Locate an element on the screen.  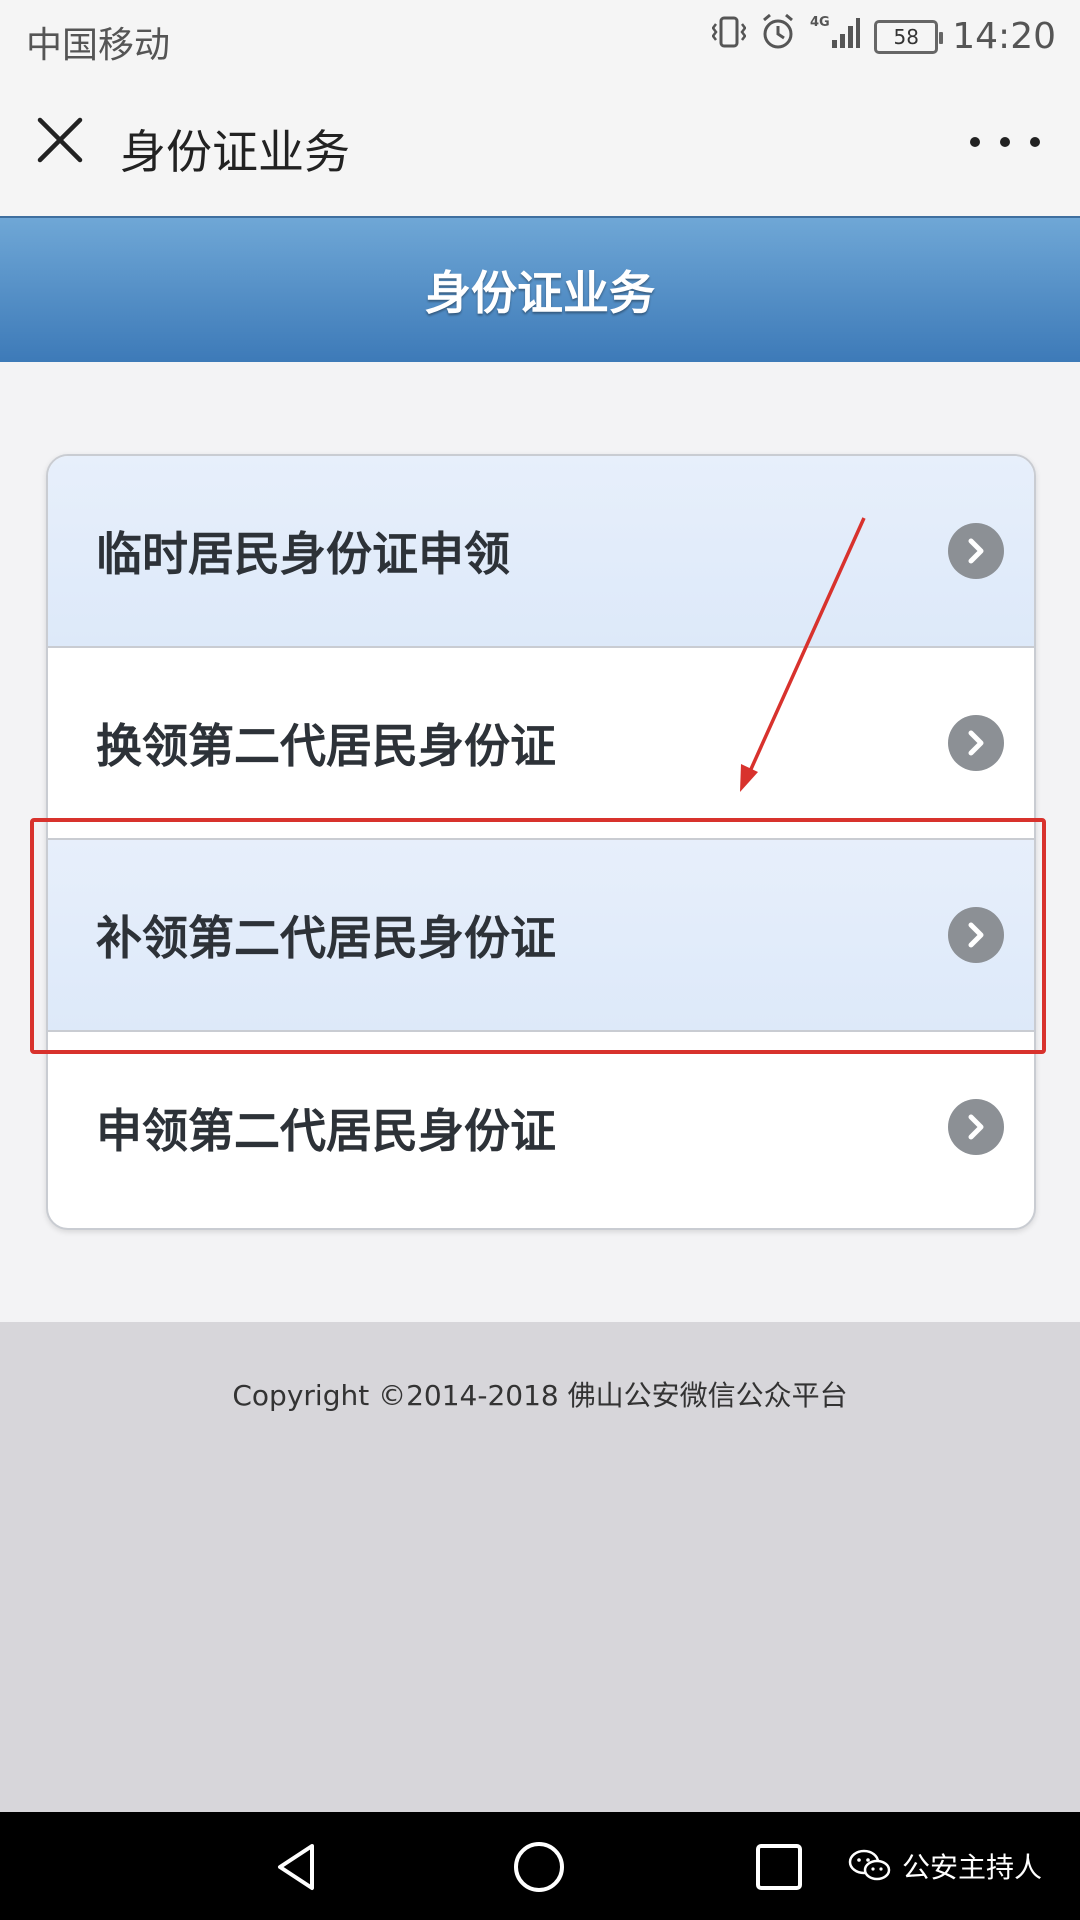
home-nav-button is located at coordinates (539, 1867).